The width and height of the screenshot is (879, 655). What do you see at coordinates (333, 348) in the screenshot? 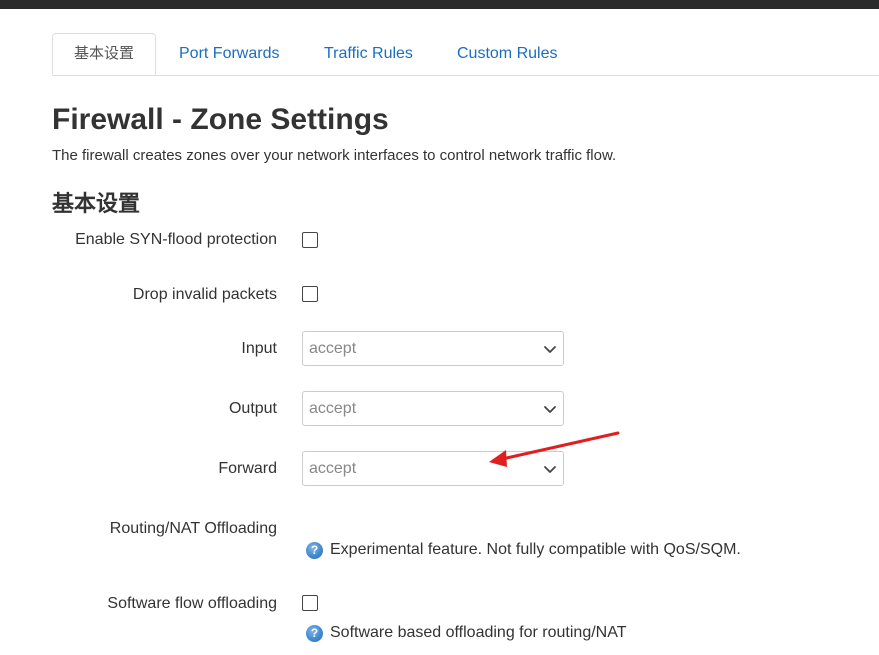
I see `input-select-value: accept` at bounding box center [333, 348].